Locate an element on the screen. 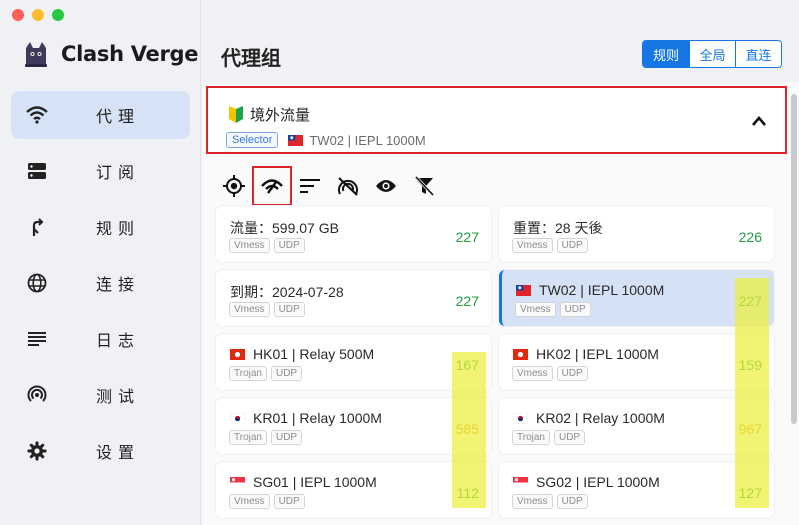 The height and width of the screenshot is (525, 799). mode-rule-button: 规则 is located at coordinates (666, 54).